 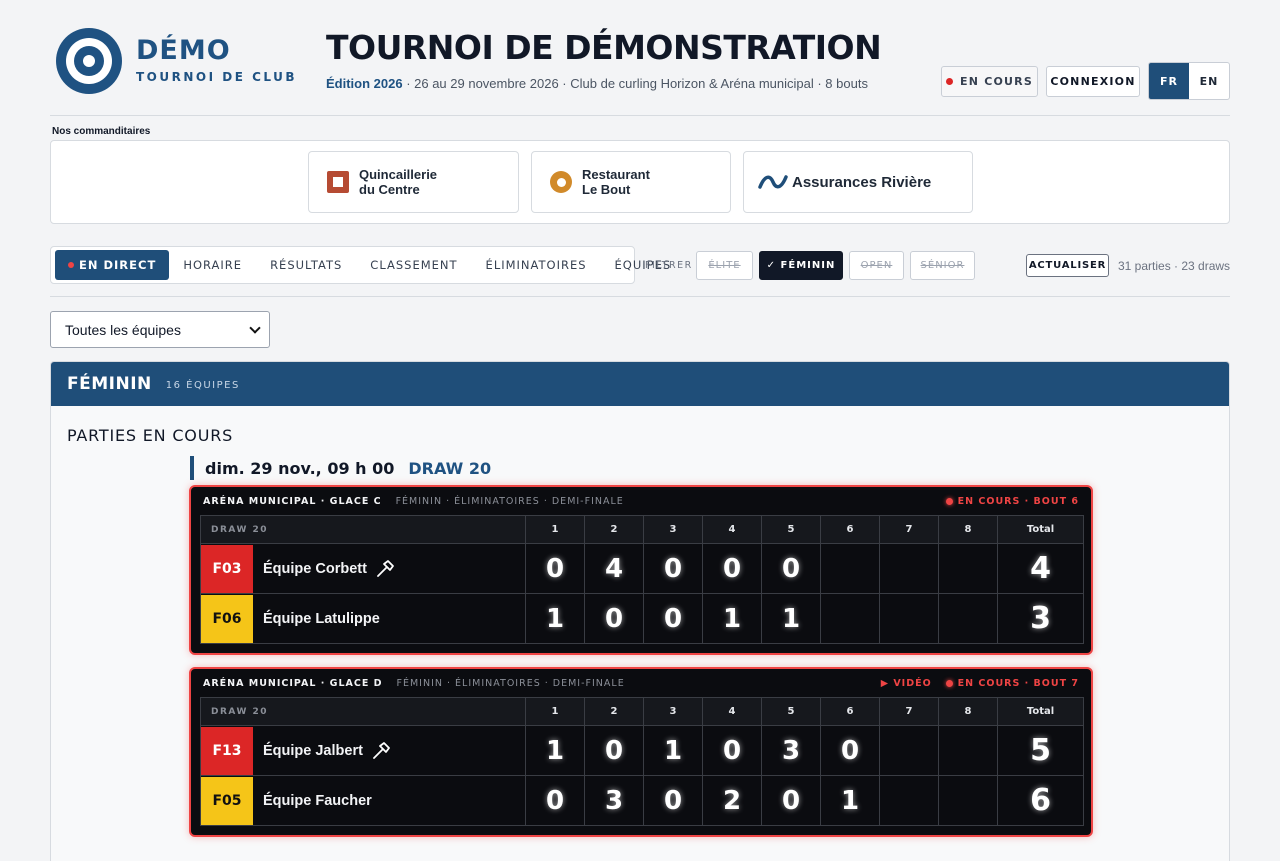 I want to click on tab-live: EN DIRECT, so click(x=112, y=265).